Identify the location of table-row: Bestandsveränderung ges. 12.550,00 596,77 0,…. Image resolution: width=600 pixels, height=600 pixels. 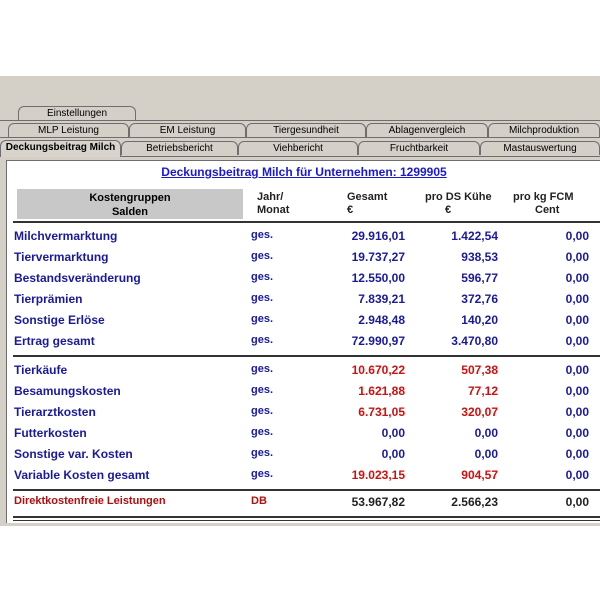
(303, 279).